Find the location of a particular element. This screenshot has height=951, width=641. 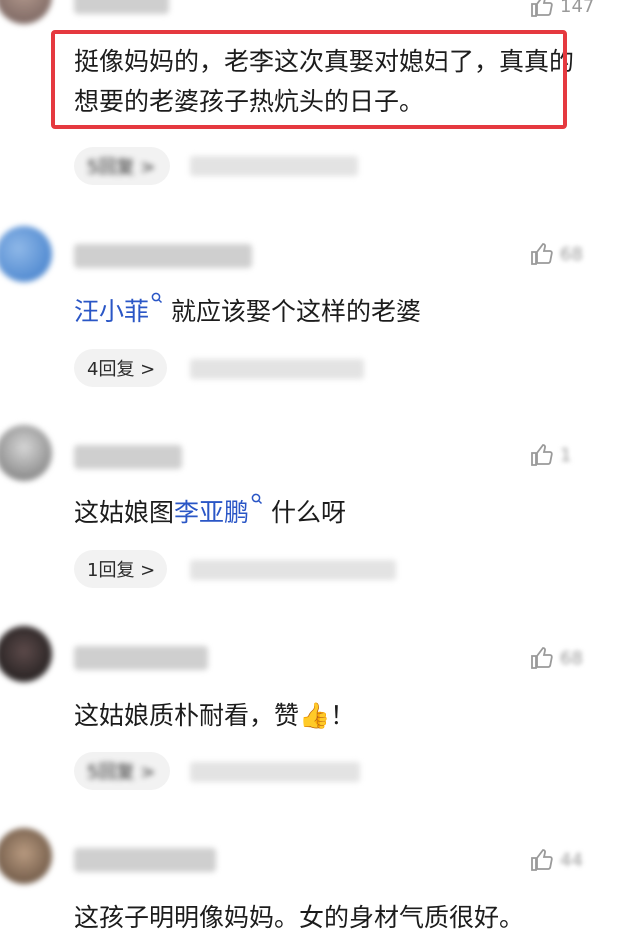

comment-text-end: ！ is located at coordinates (343, 715).